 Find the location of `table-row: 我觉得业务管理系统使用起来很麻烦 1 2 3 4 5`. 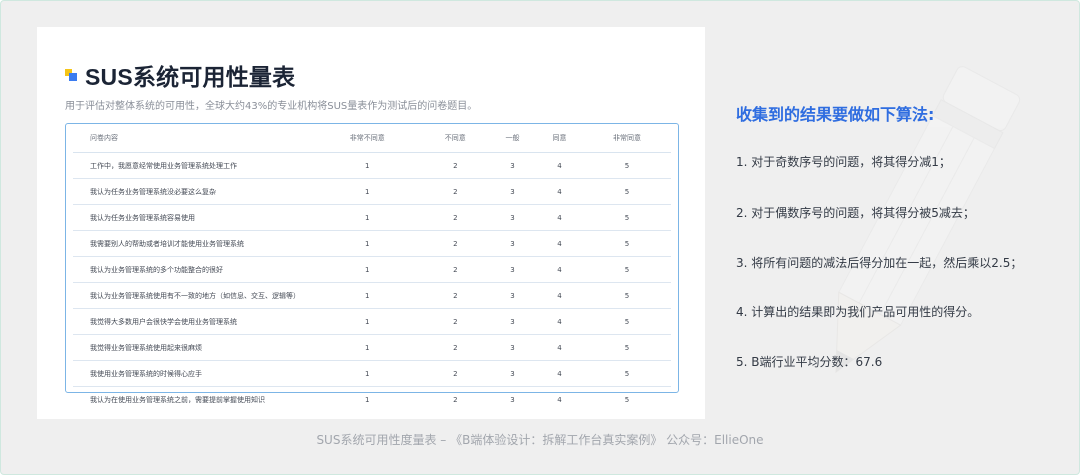

table-row: 我觉得业务管理系统使用起来很麻烦 1 2 3 4 5 is located at coordinates (372, 347).